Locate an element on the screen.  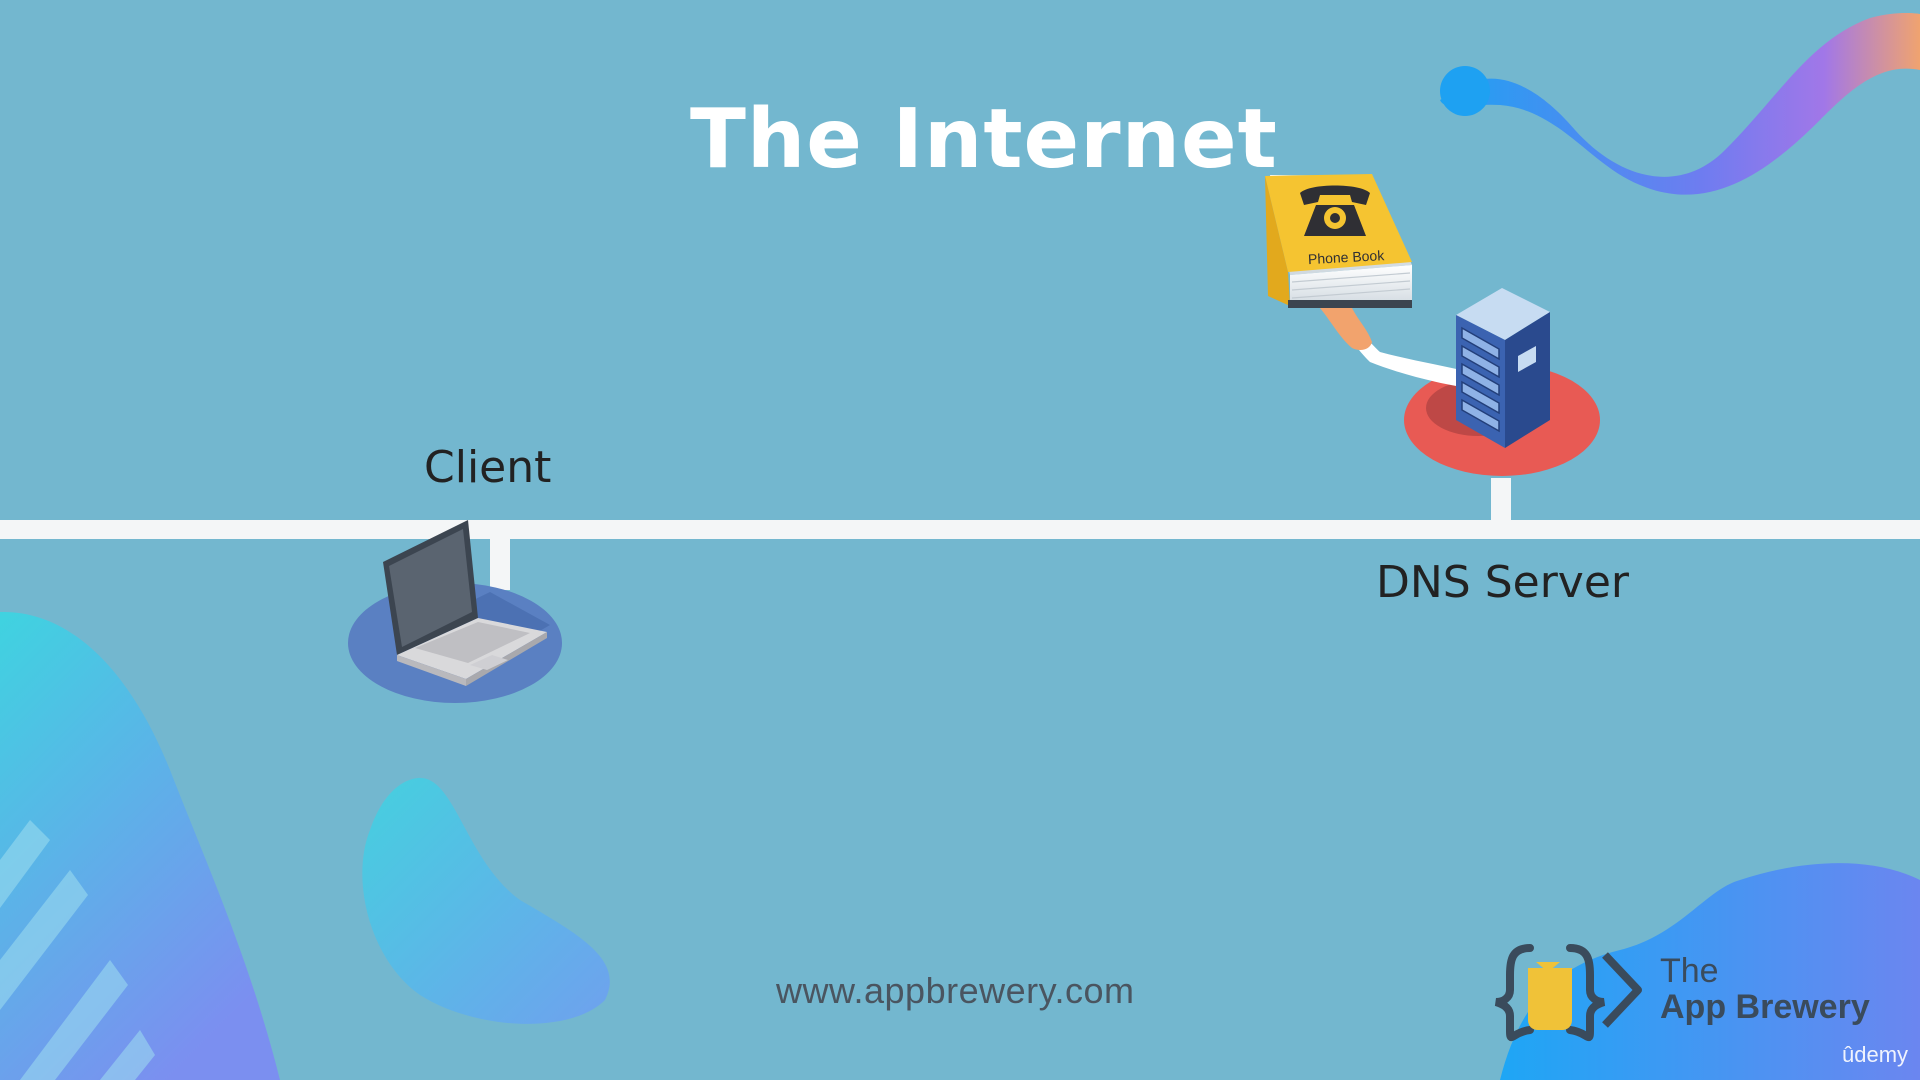
laptop-icon is located at coordinates (455, 611).